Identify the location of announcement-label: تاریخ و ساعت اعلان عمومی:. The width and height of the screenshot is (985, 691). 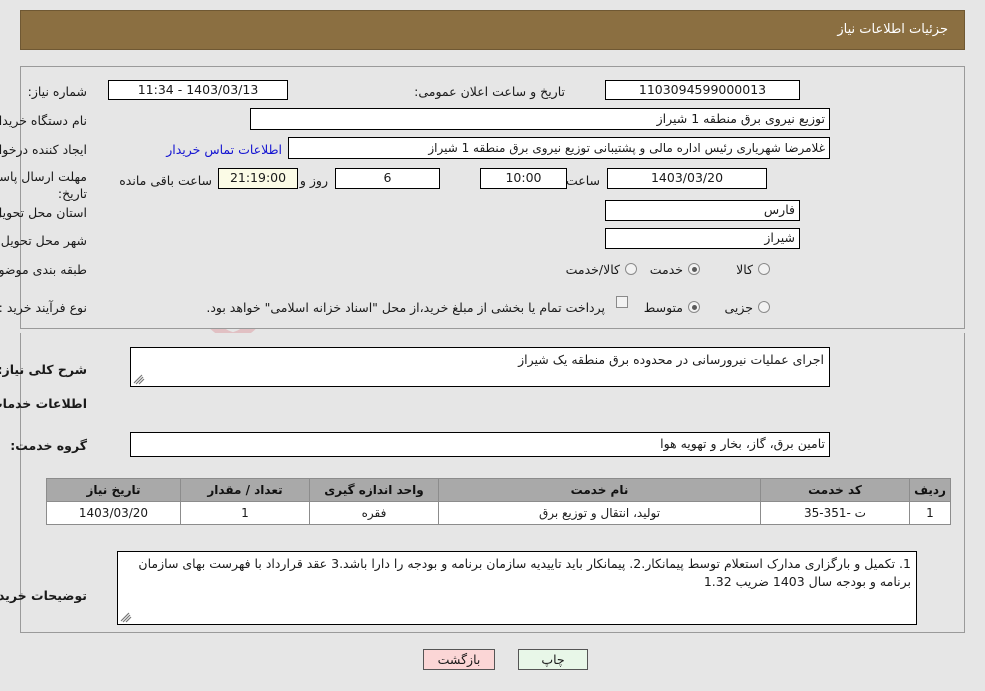
(489, 91).